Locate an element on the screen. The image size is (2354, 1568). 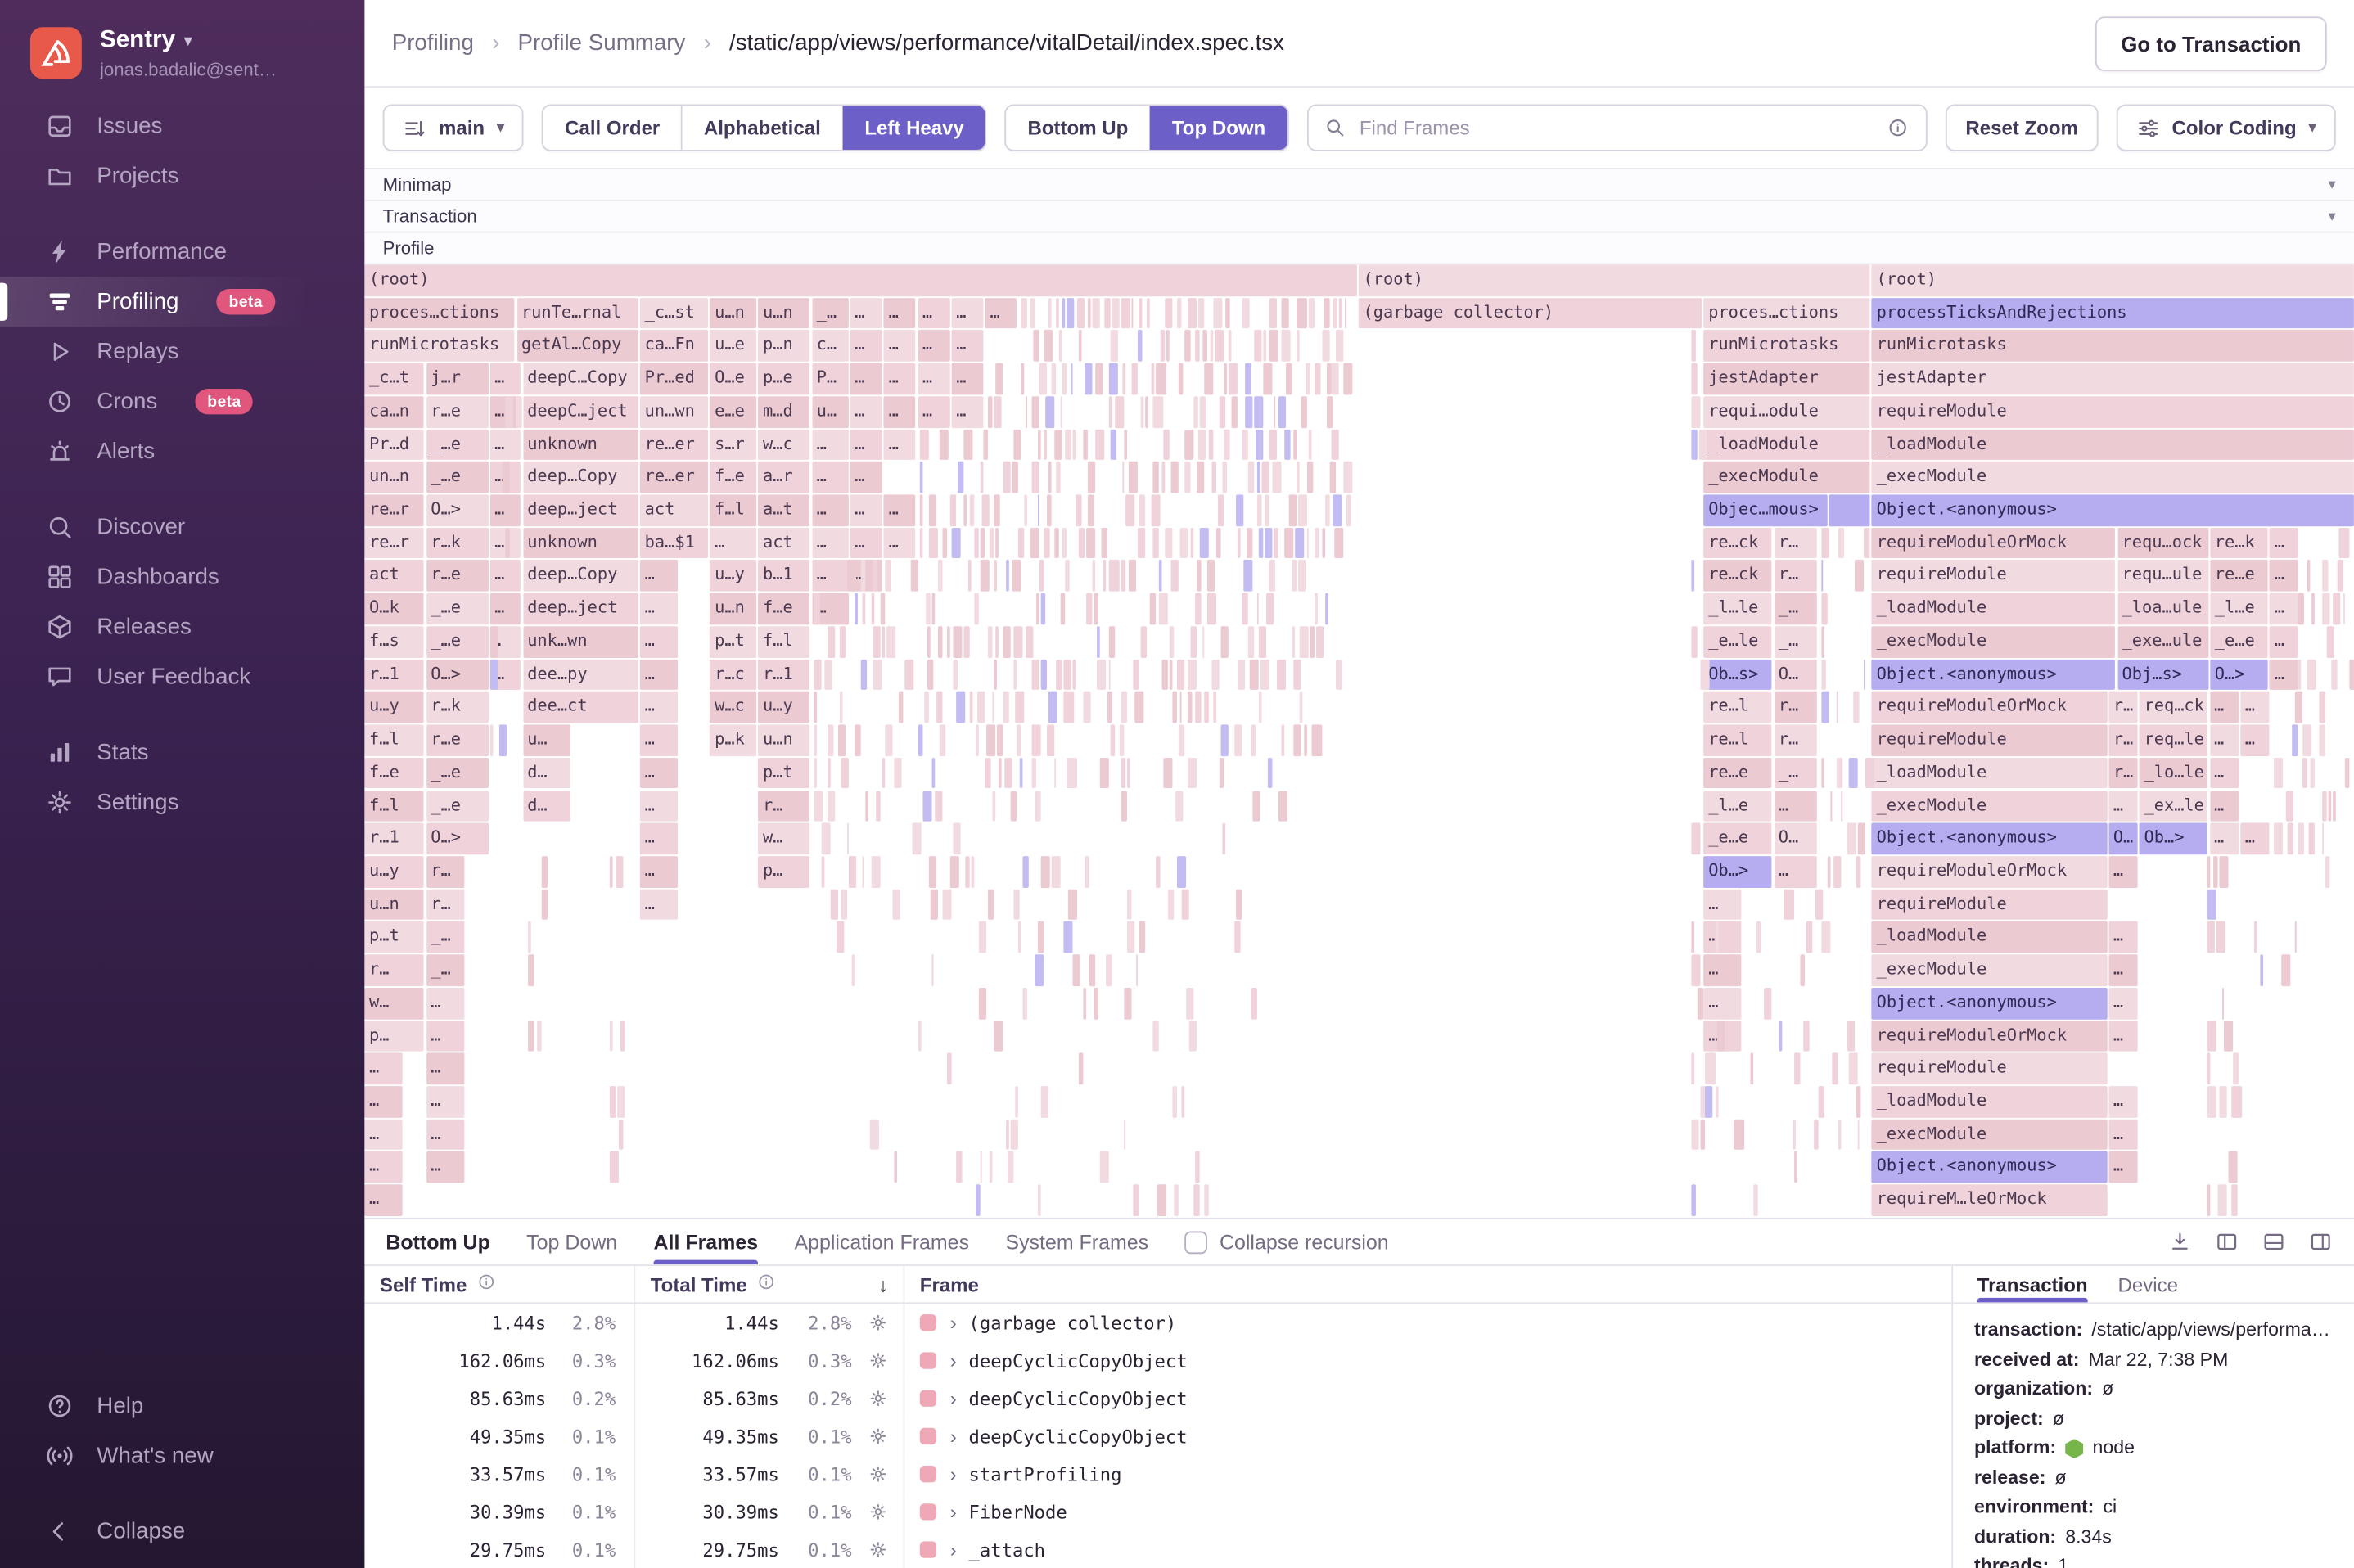
flame-frame: req…ck is located at coordinates (2173, 707).